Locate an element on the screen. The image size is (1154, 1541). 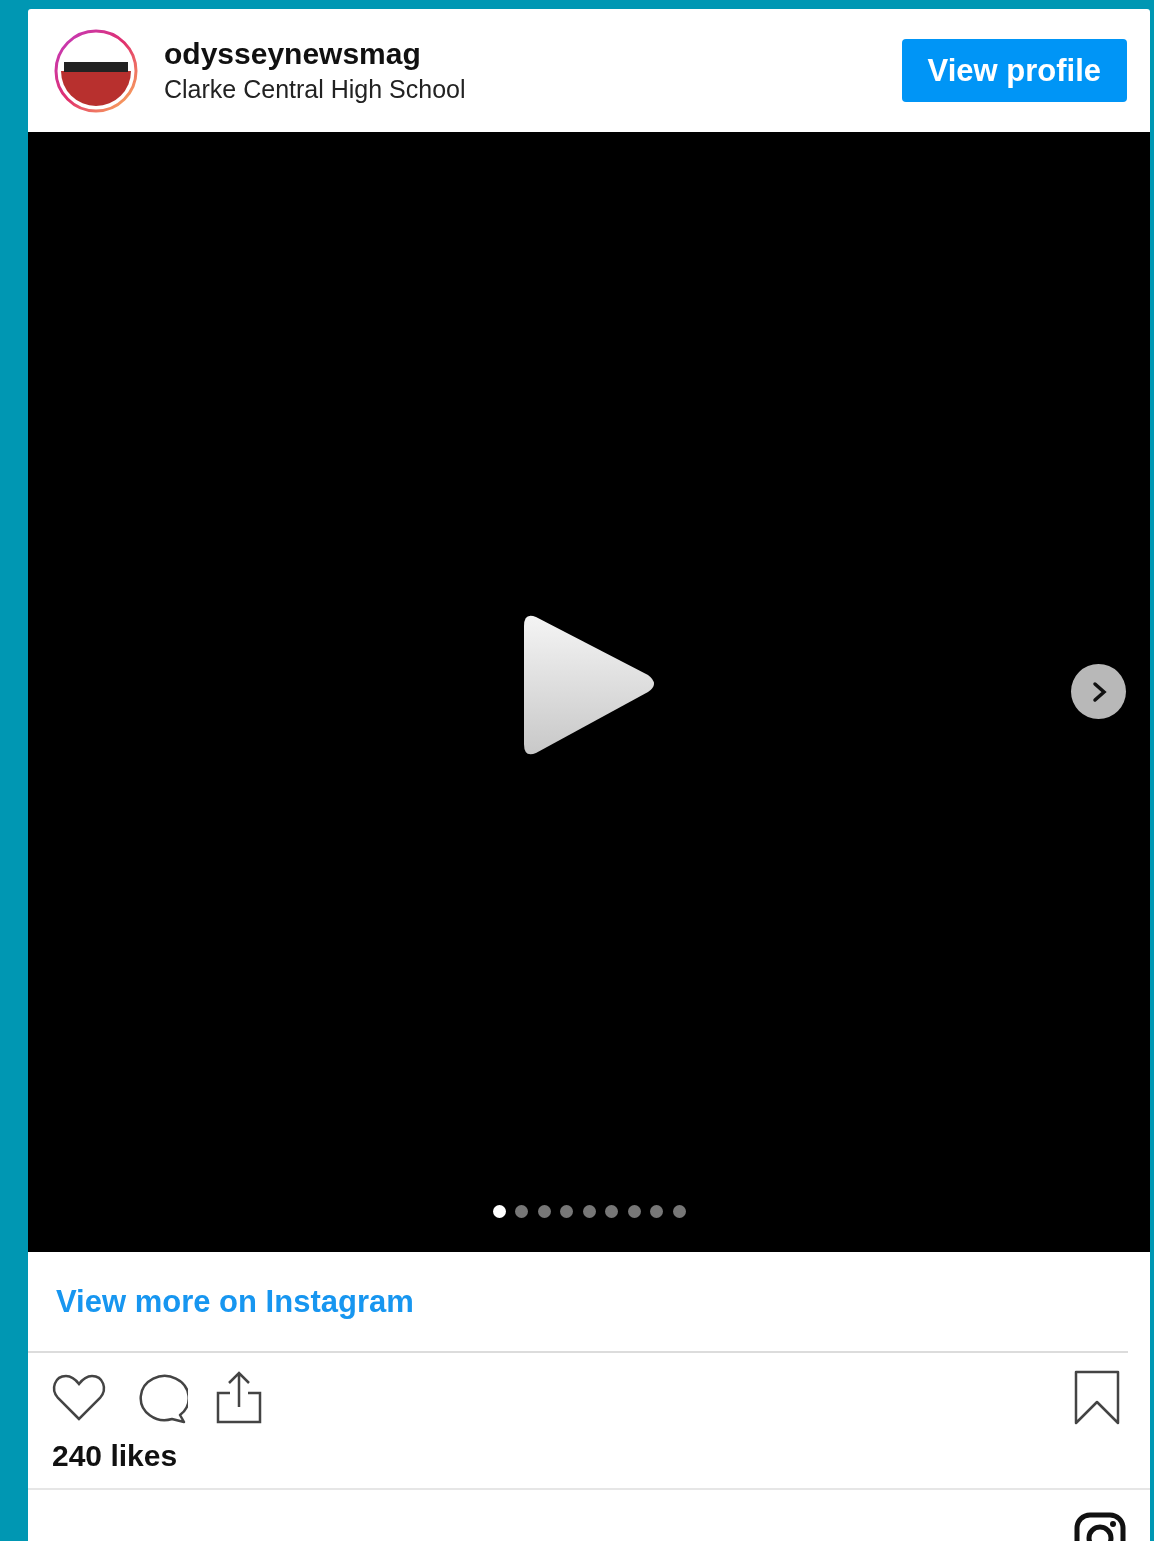
avatar is located at coordinates (96, 70).